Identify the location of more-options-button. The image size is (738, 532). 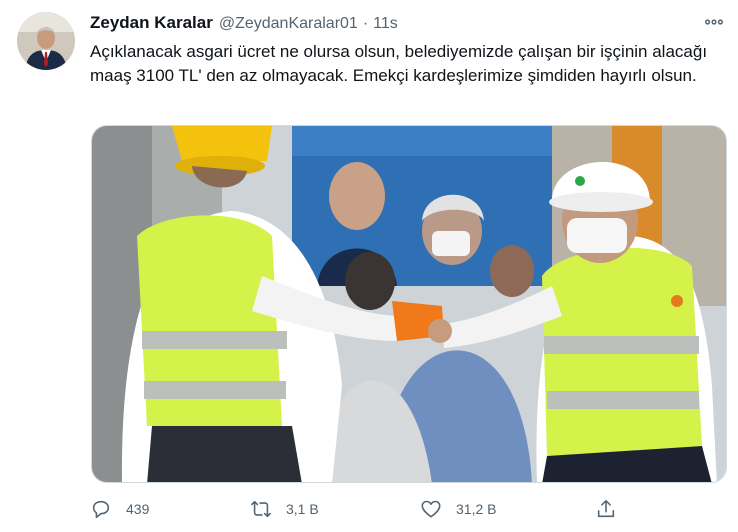
(714, 24).